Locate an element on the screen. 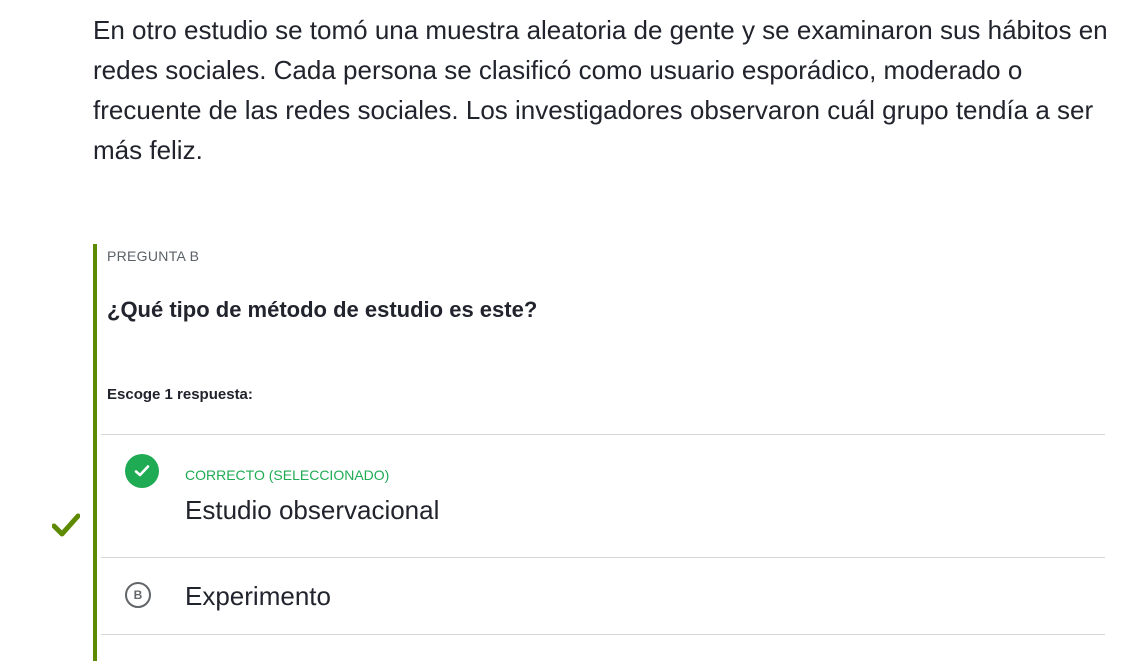  correct-check-icon is located at coordinates (66, 525).